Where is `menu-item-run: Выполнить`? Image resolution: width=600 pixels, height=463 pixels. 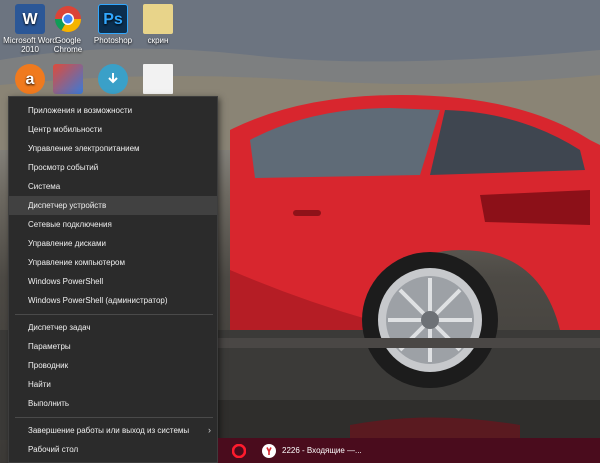
menu-item-run: Выполнить is located at coordinates (113, 403).